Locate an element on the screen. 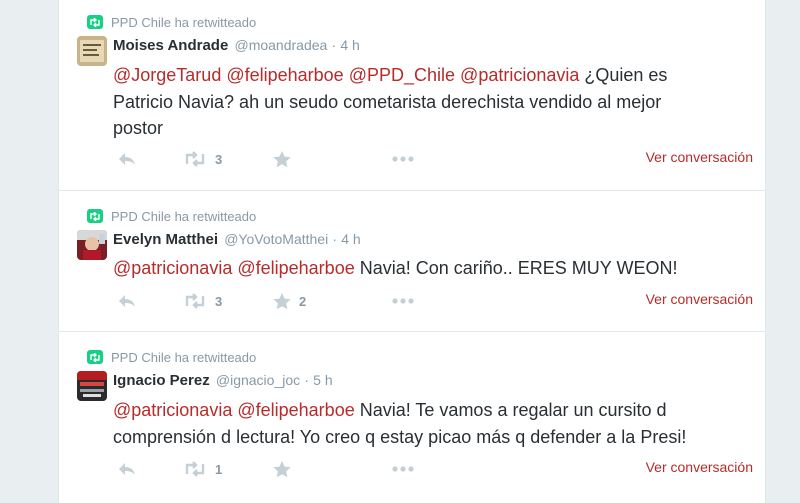 The image size is (800, 503). tweet-header: Evelyn Matthei @YoVotoMatthei · 4 h is located at coordinates (237, 239).